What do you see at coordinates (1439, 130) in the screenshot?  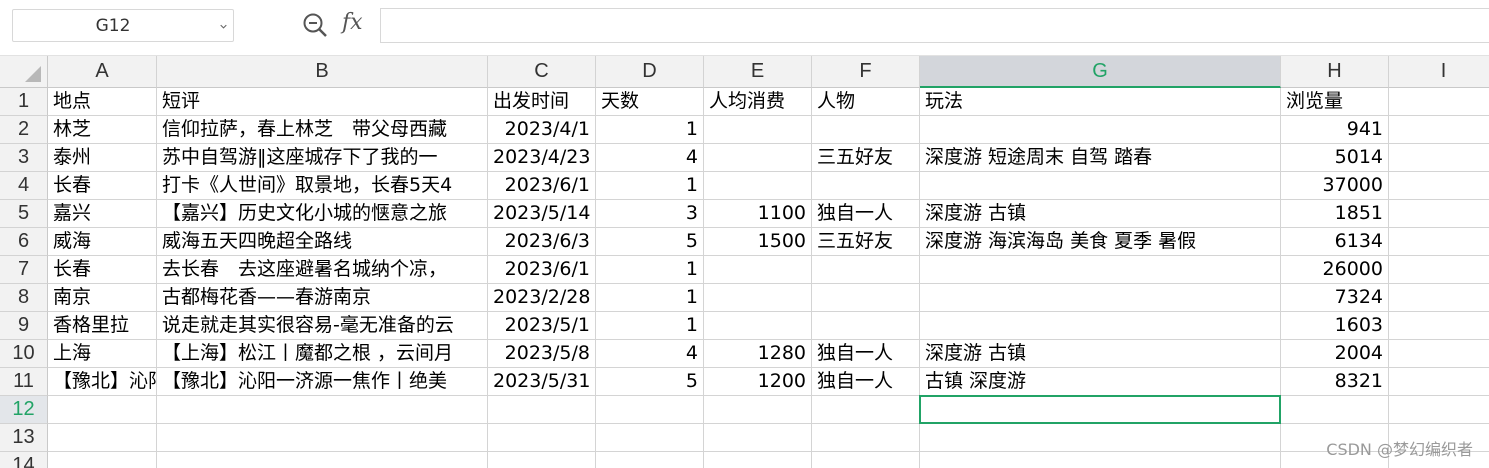 I see `cell-i2` at bounding box center [1439, 130].